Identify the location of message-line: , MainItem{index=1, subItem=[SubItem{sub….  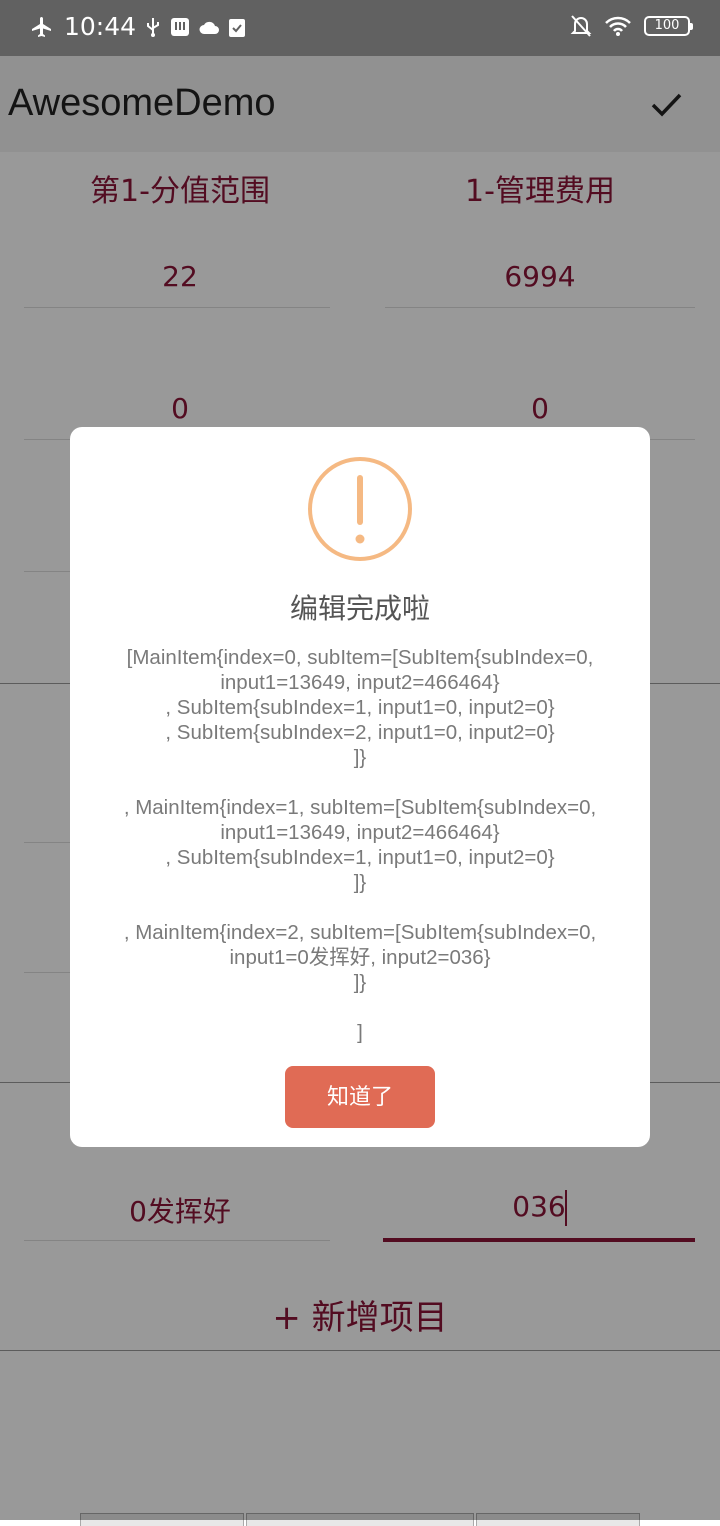
(360, 807).